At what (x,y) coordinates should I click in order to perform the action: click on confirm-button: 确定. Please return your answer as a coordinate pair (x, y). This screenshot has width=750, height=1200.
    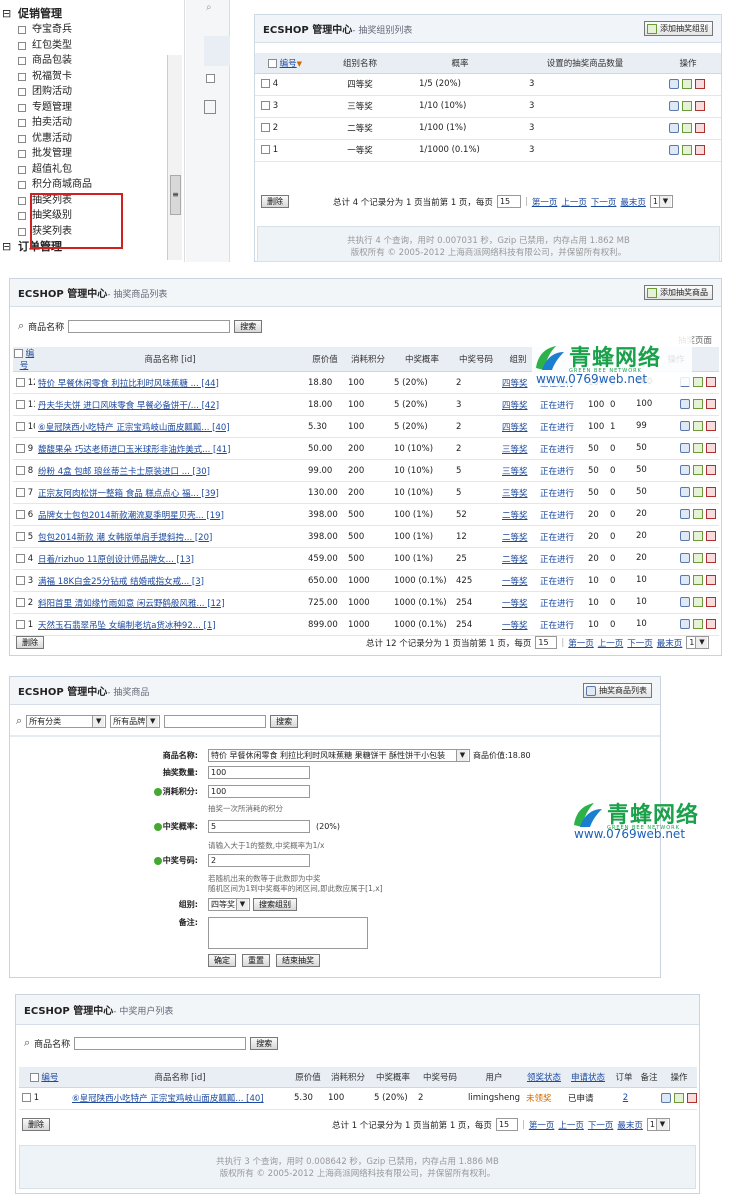
    Looking at the image, I should click on (222, 960).